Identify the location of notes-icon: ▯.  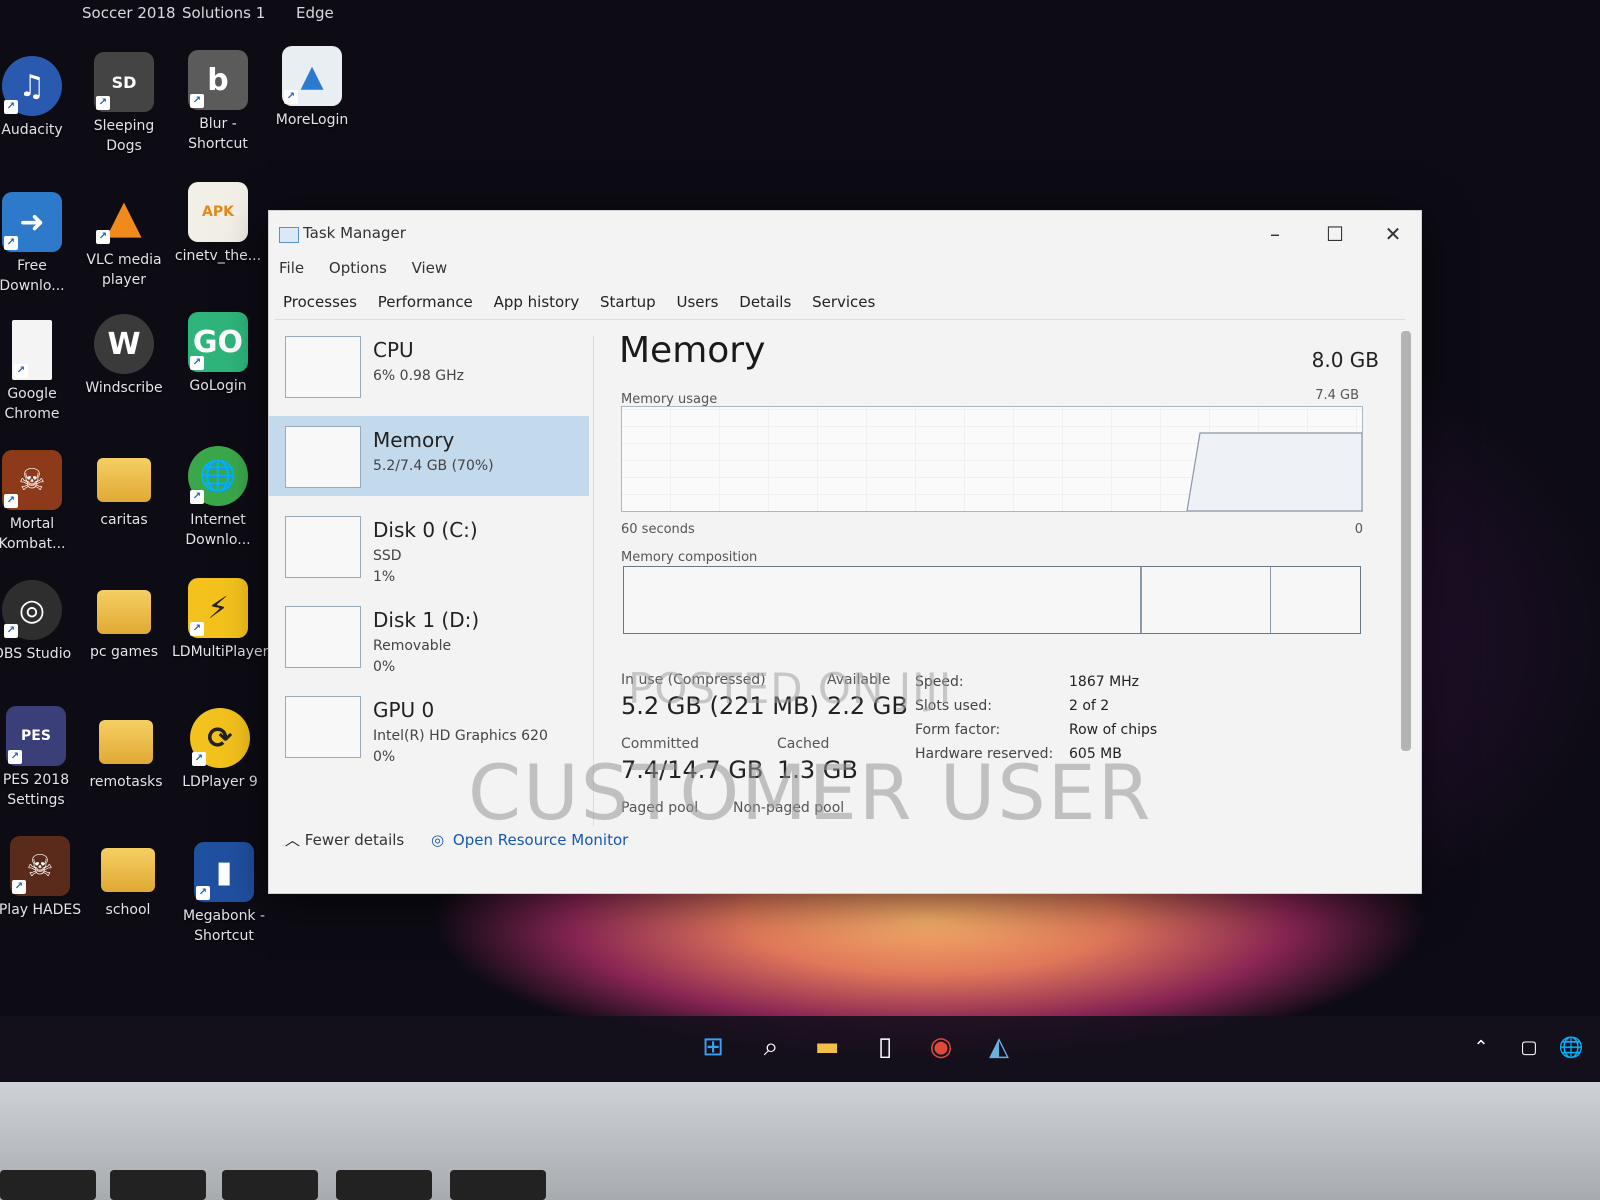
(885, 1047).